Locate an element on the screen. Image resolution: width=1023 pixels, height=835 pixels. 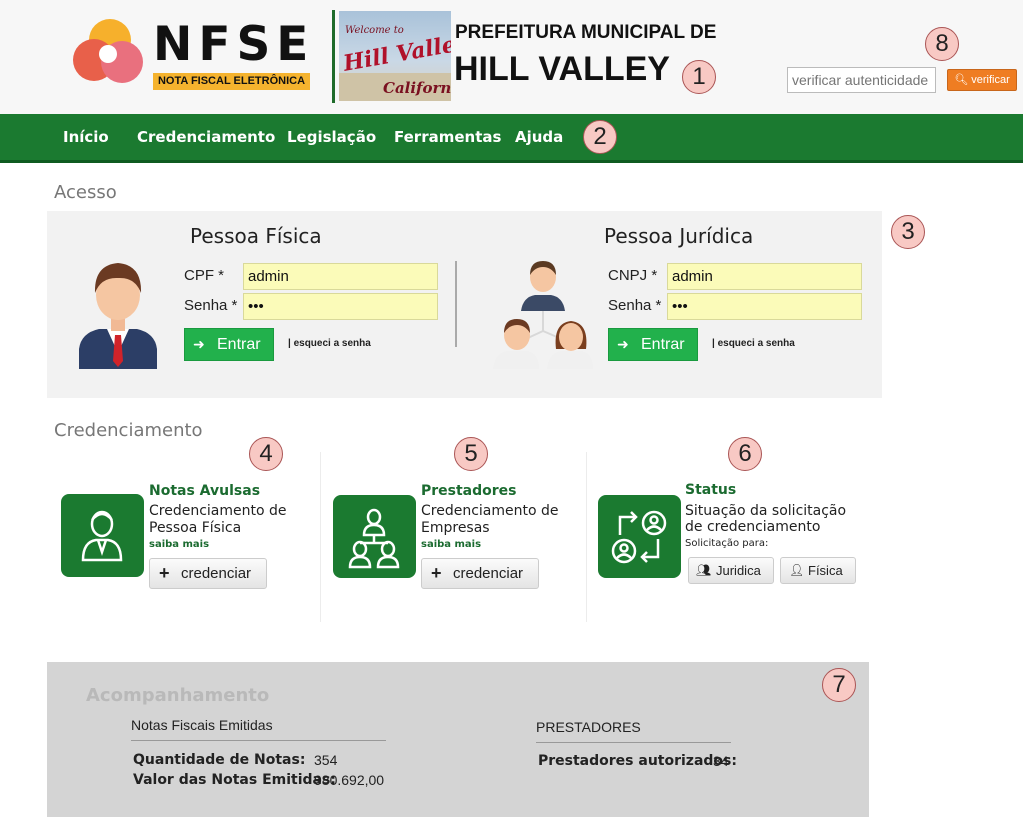
acesso-section-title: Acesso is located at coordinates (85, 192).